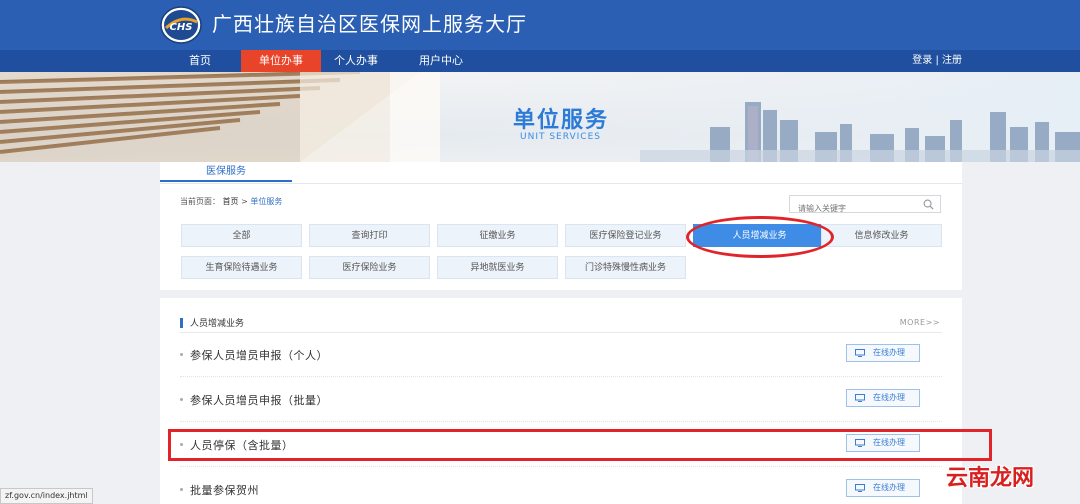 Image resolution: width=1080 pixels, height=504 pixels. Describe the element at coordinates (356, 61) in the screenshot. I see `nav-personal-affairs: 个人办事` at that location.